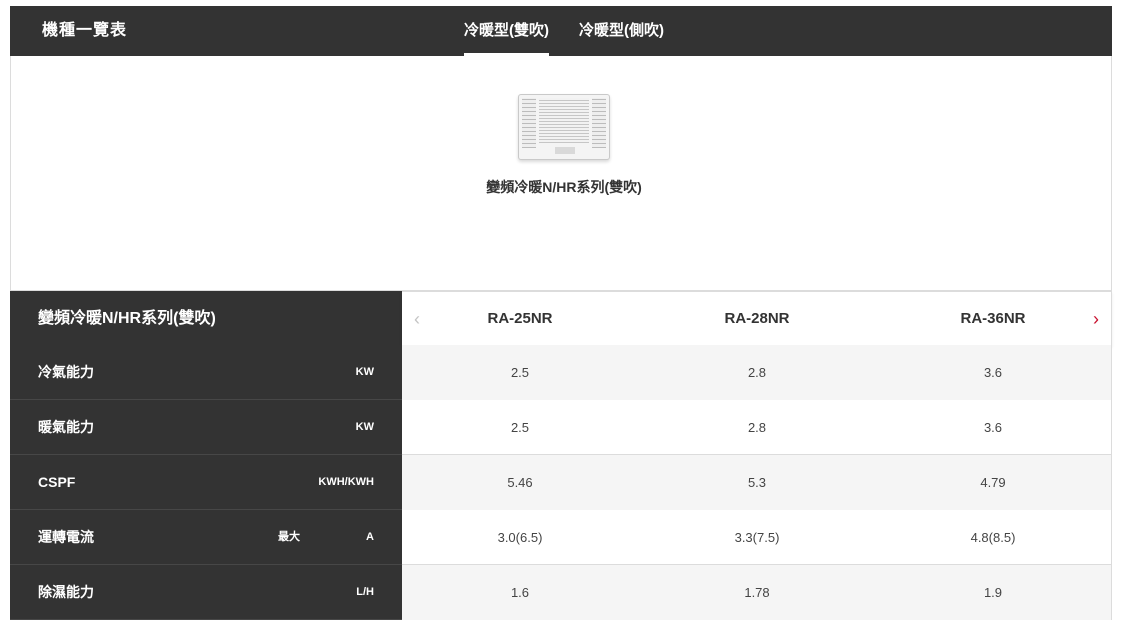  What do you see at coordinates (57, 482) in the screenshot?
I see `spec-label: CSPF` at bounding box center [57, 482].